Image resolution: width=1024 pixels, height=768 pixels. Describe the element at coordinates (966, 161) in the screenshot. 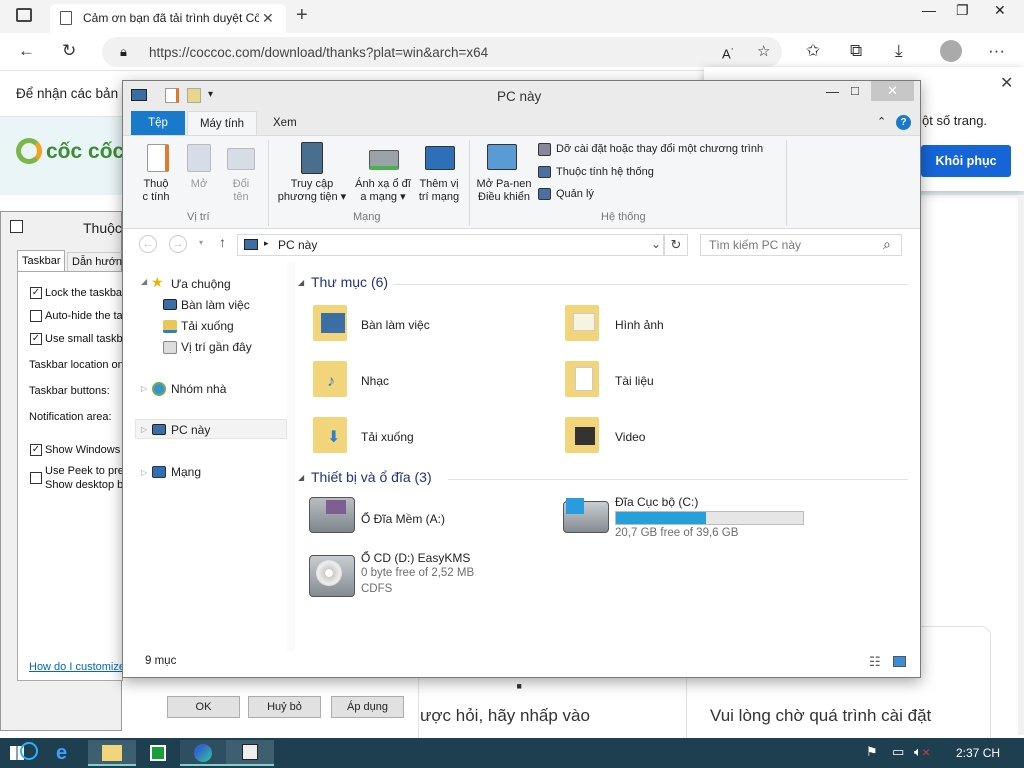

I see `restore-button: Khôi phục` at that location.